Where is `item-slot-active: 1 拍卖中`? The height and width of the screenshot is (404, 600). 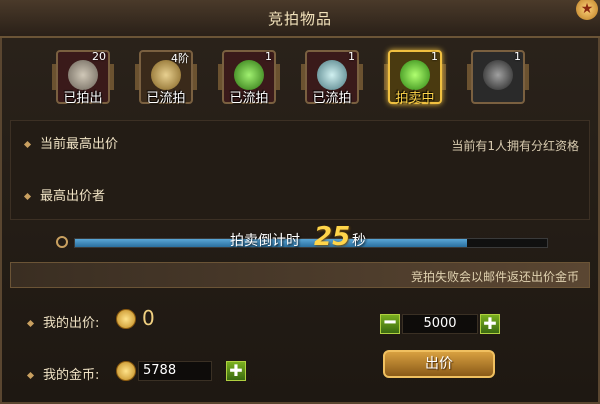
item-slot-active: 1 拍卖中 is located at coordinates (415, 79).